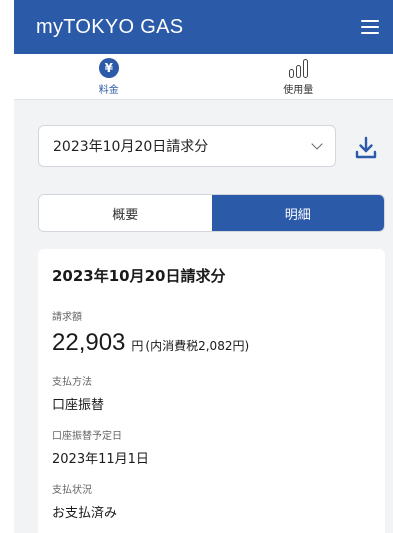  What do you see at coordinates (7, 266) in the screenshot?
I see `left-margin` at bounding box center [7, 266].